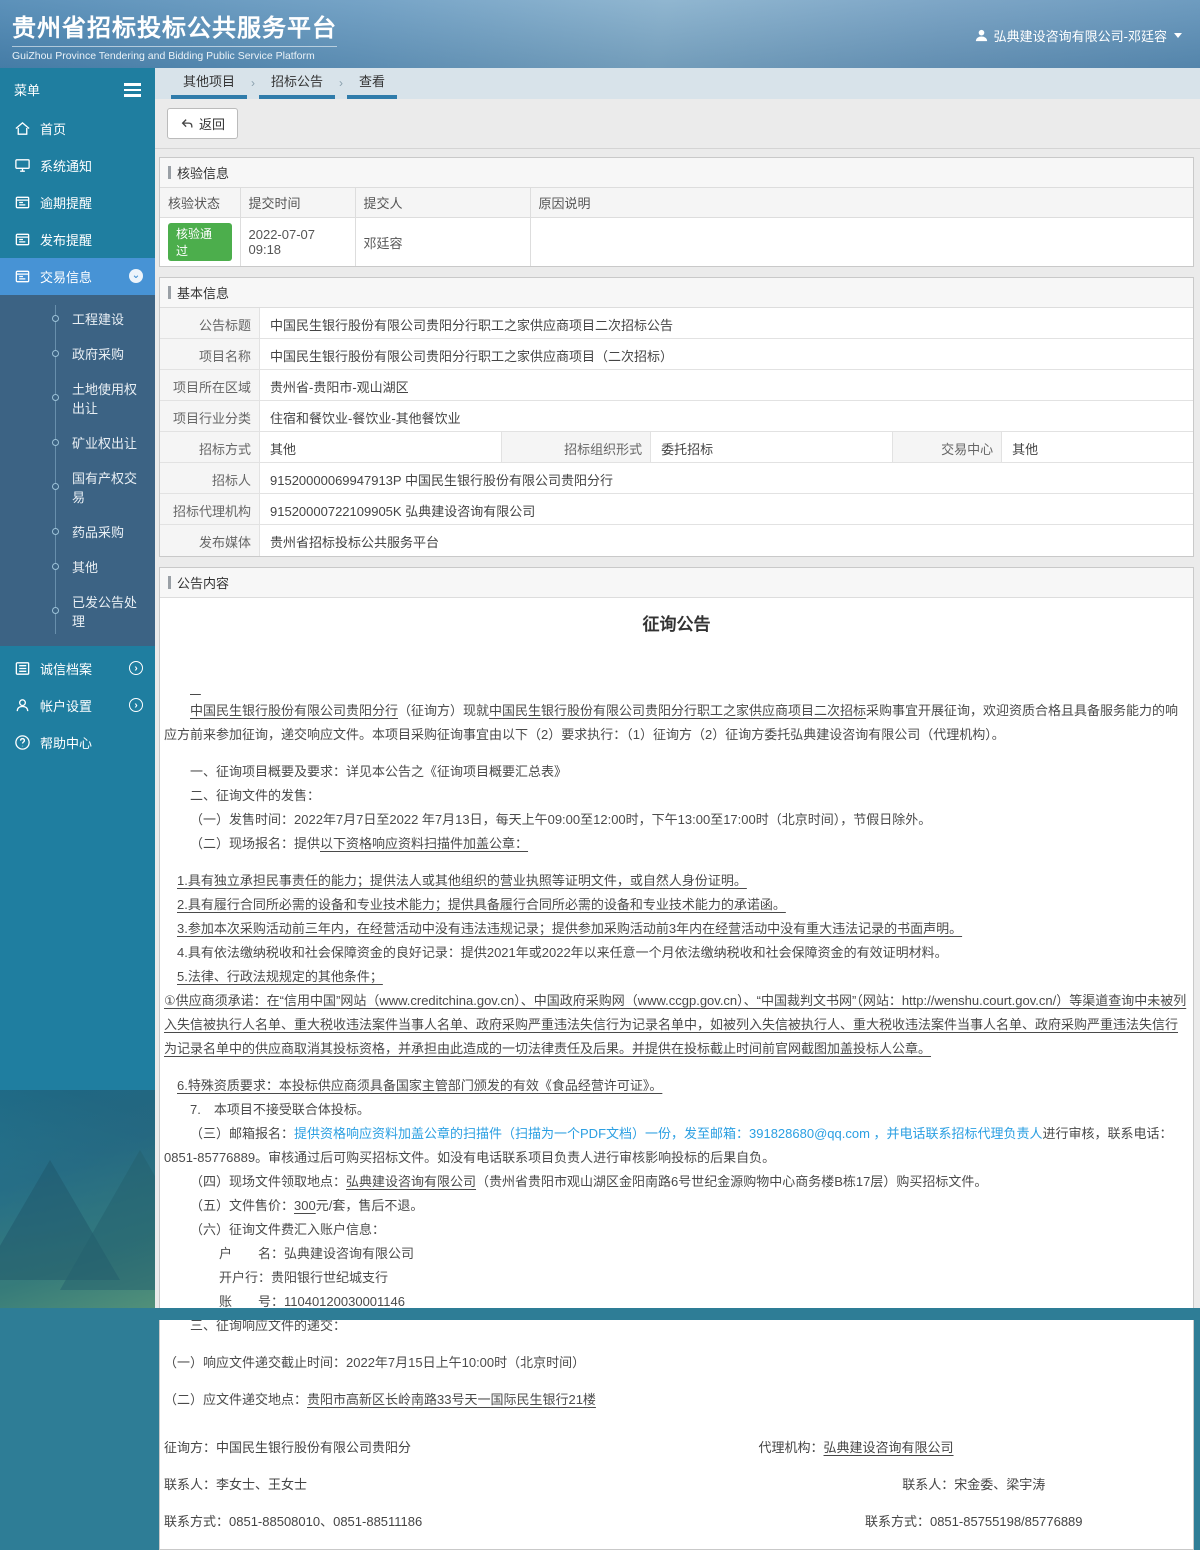  I want to click on breadcrumb-tender-announcement: 招标公告, so click(297, 85).